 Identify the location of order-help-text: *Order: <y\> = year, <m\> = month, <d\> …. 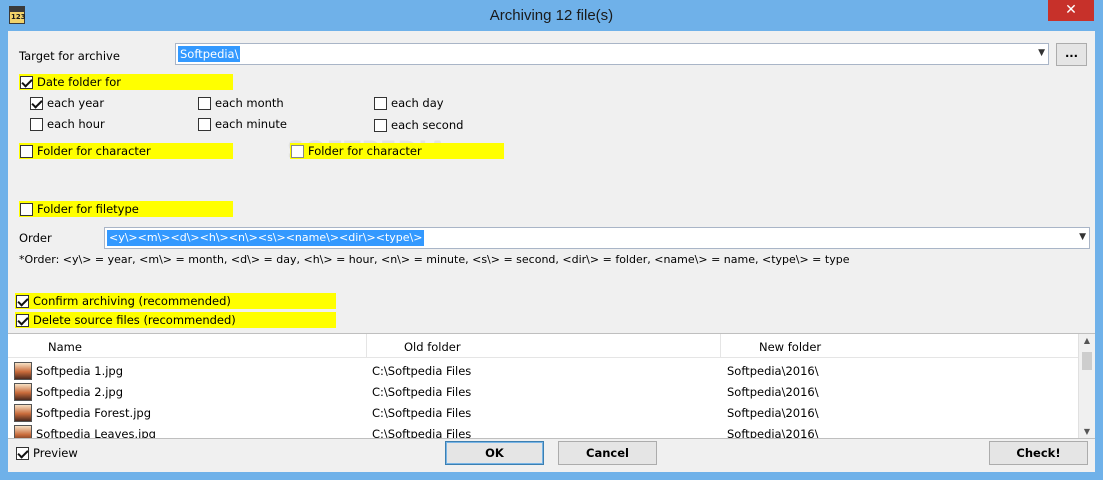
(434, 259).